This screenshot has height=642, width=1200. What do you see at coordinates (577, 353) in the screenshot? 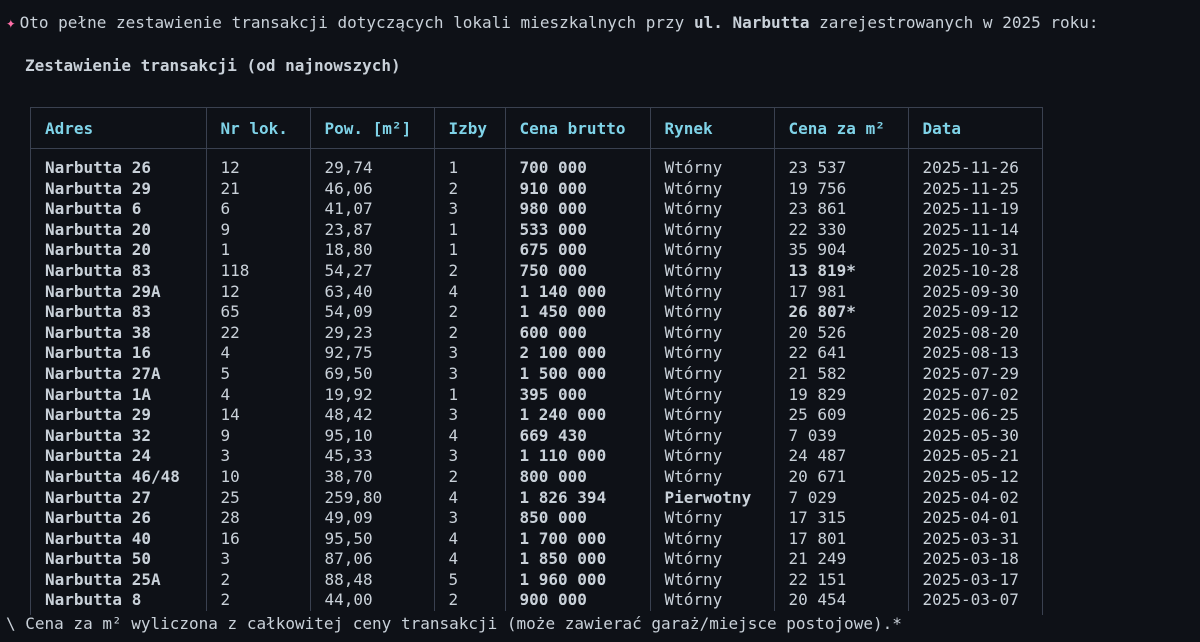
I see `cell-cena-brutto: 2 100 000` at bounding box center [577, 353].